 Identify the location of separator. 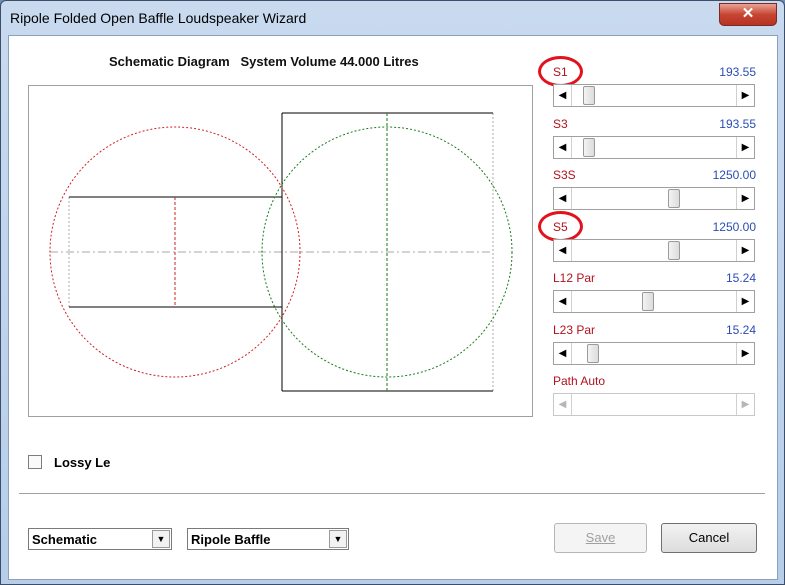
(392, 493).